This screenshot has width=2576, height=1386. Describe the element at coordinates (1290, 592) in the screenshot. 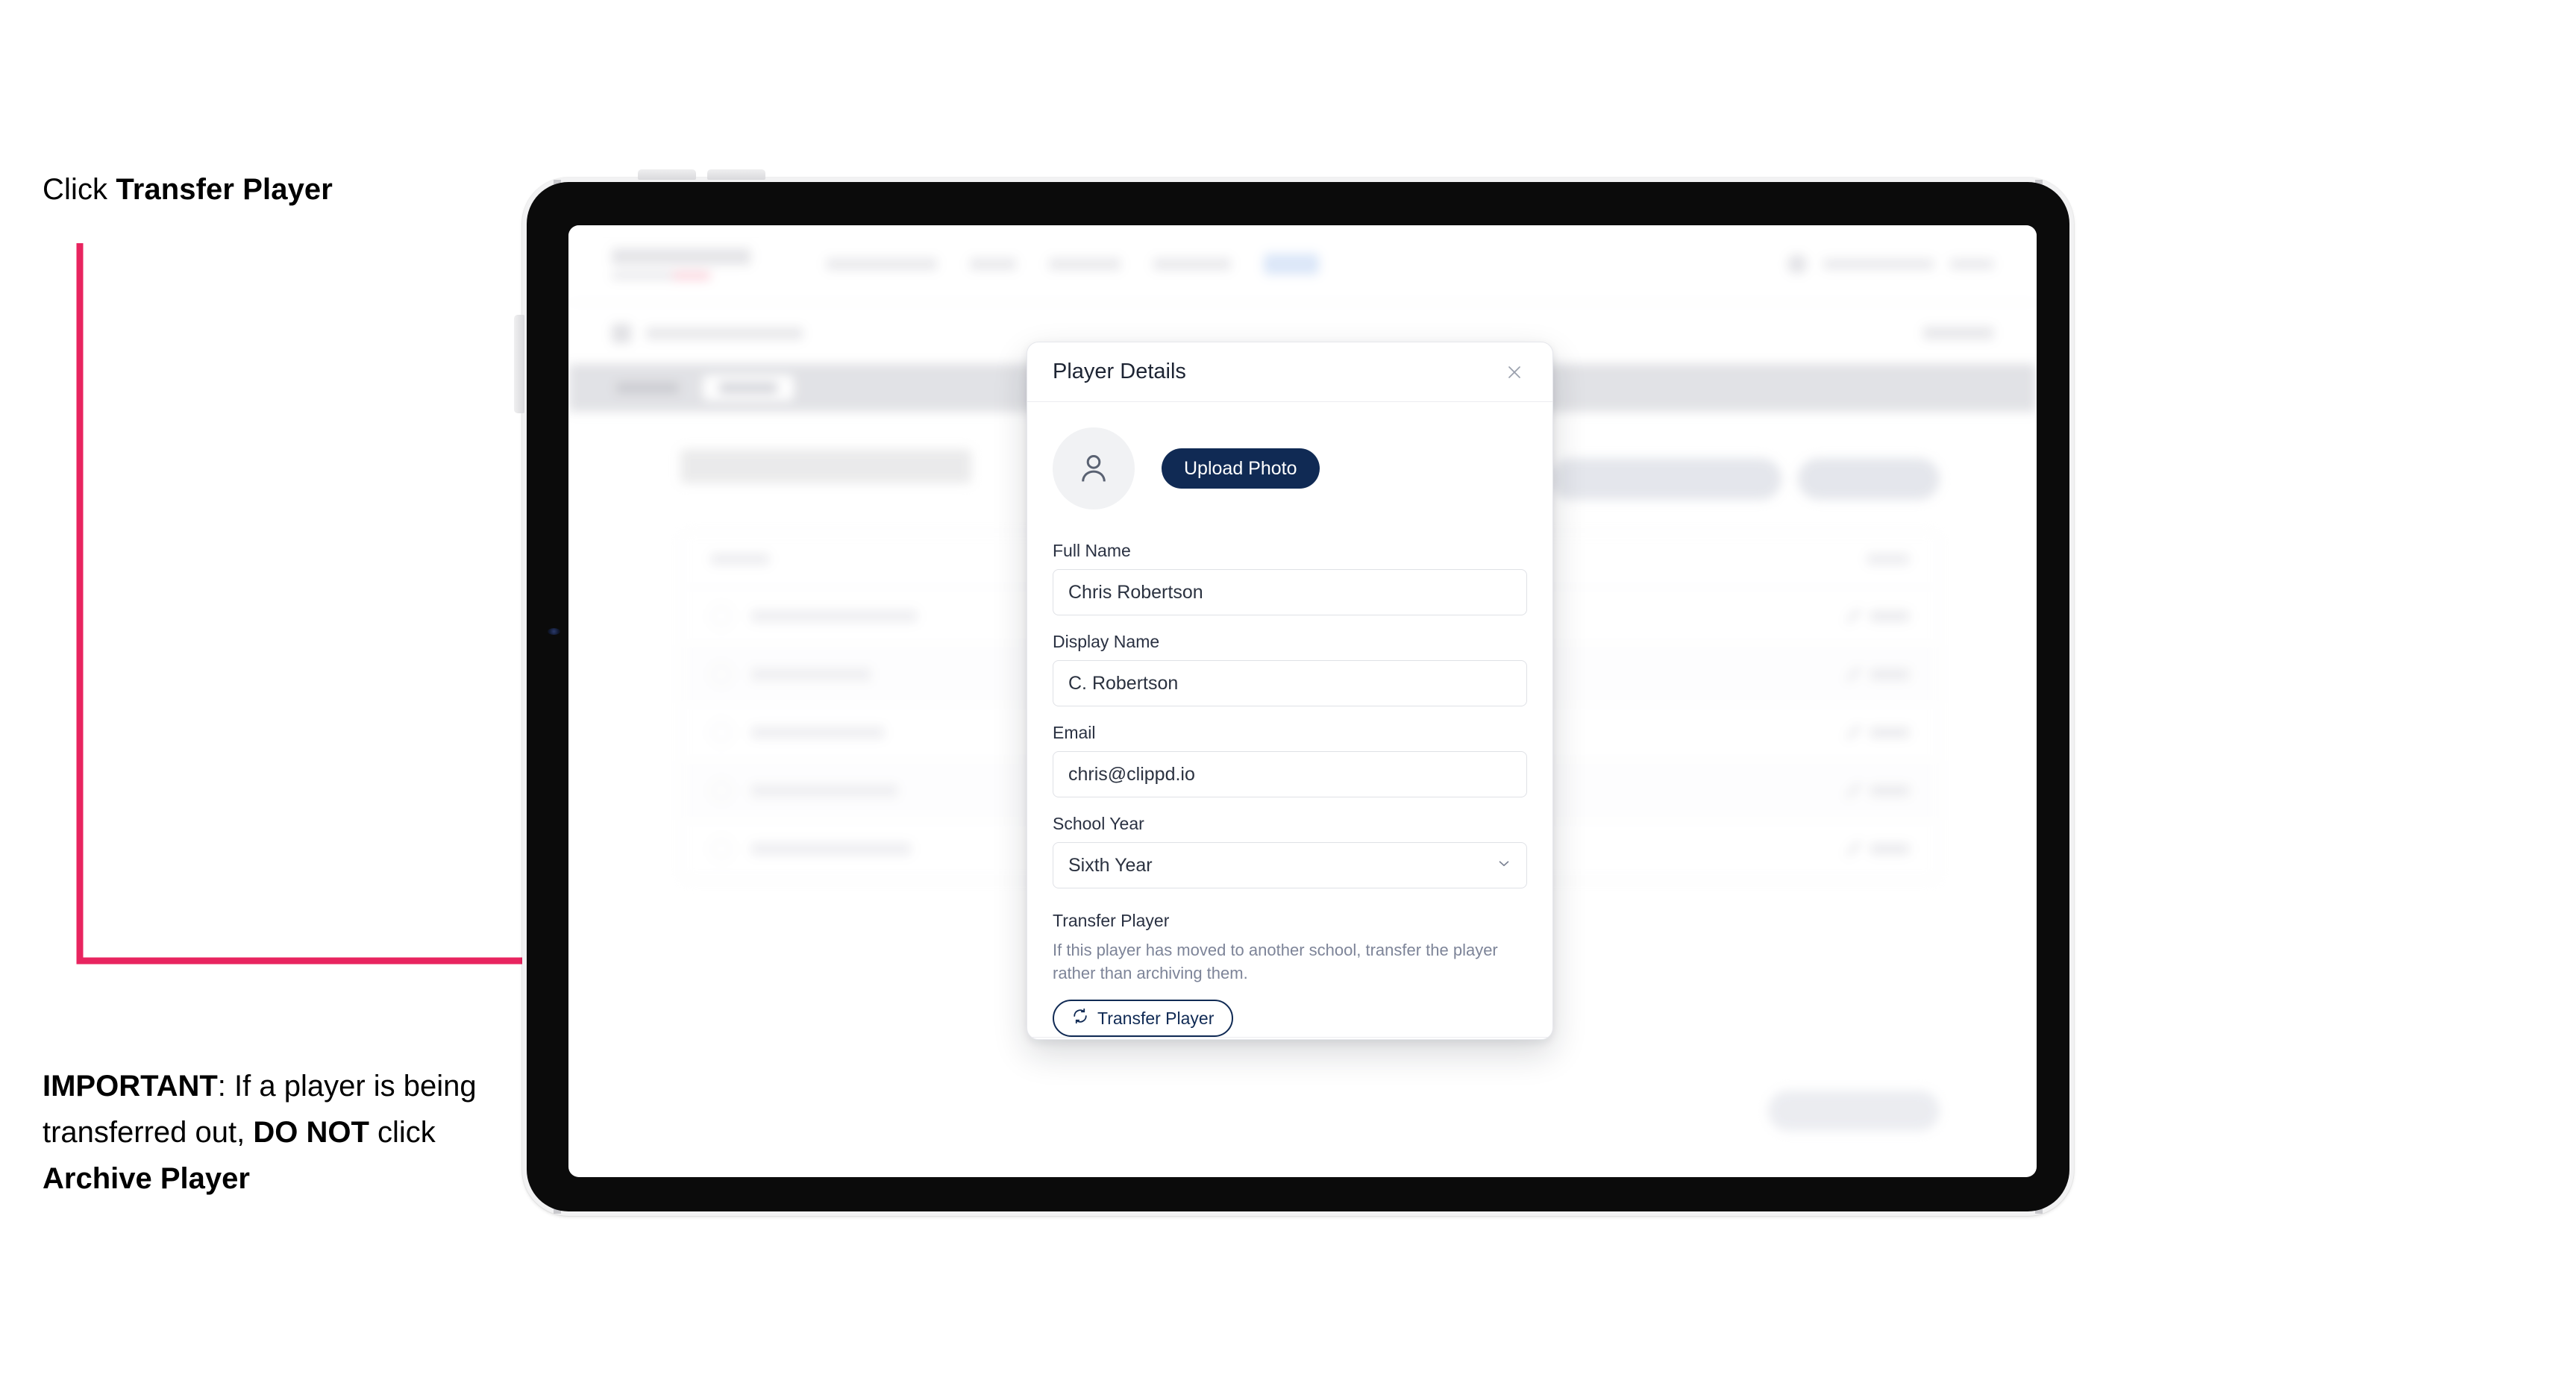

I see `full-name-input` at that location.